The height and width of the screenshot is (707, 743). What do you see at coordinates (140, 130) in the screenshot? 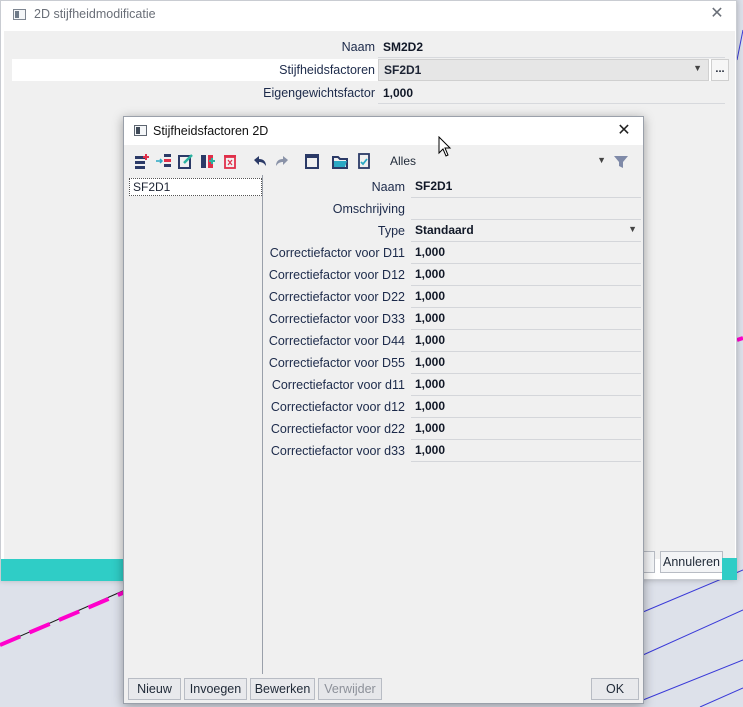
I see `dialog-app-icon` at bounding box center [140, 130].